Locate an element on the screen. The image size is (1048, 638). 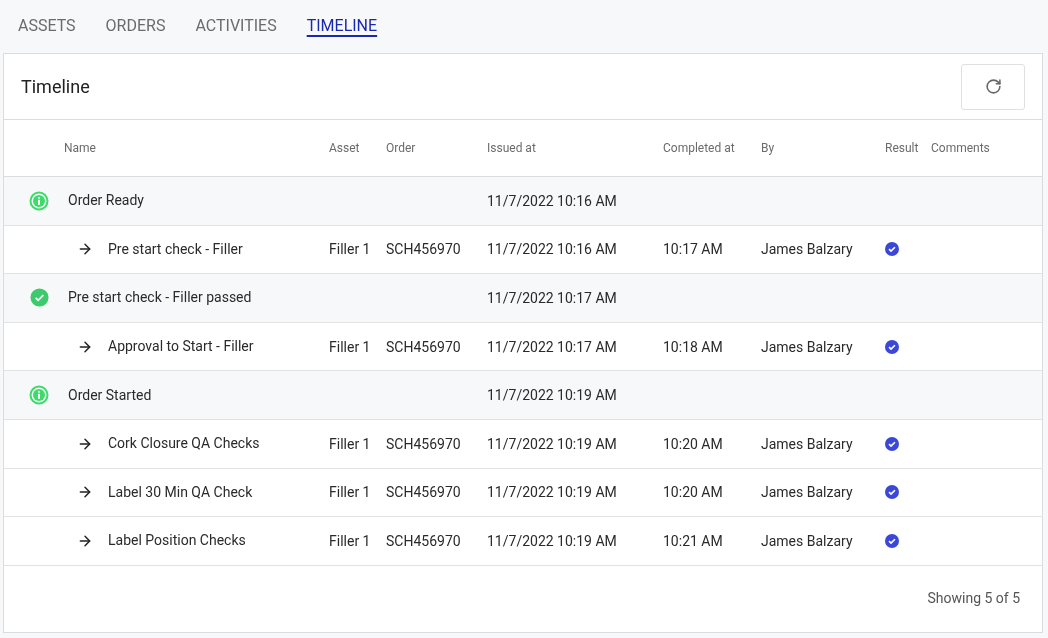
column-header: Completed at is located at coordinates (699, 148).